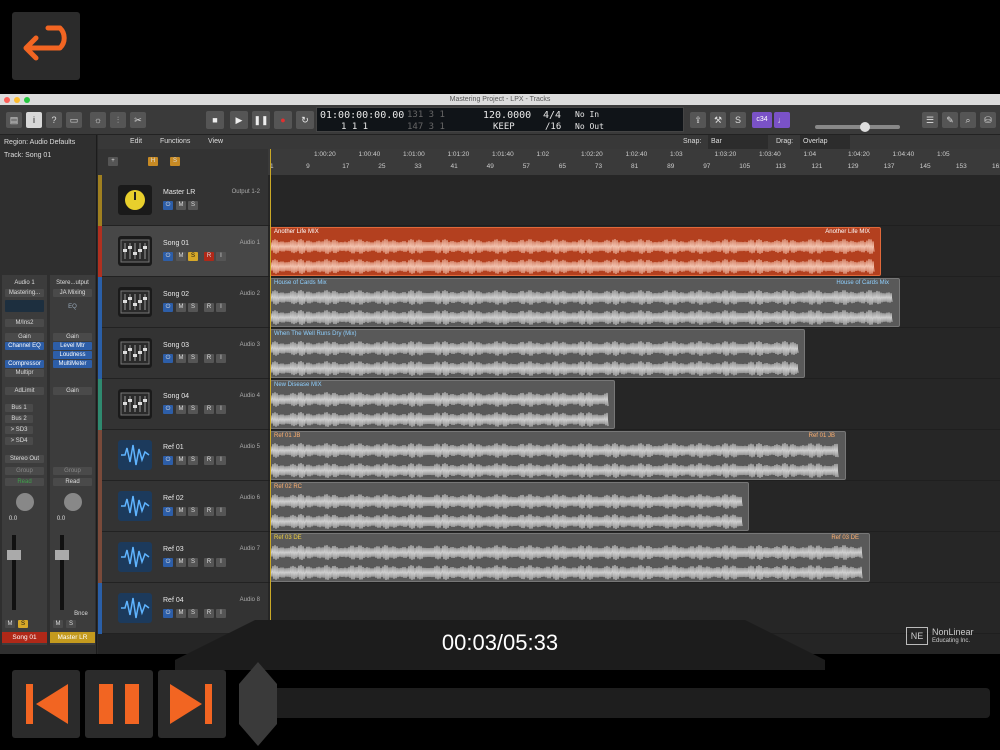 The height and width of the screenshot is (750, 1000). I want to click on strip2-automation: Read, so click(72, 482).